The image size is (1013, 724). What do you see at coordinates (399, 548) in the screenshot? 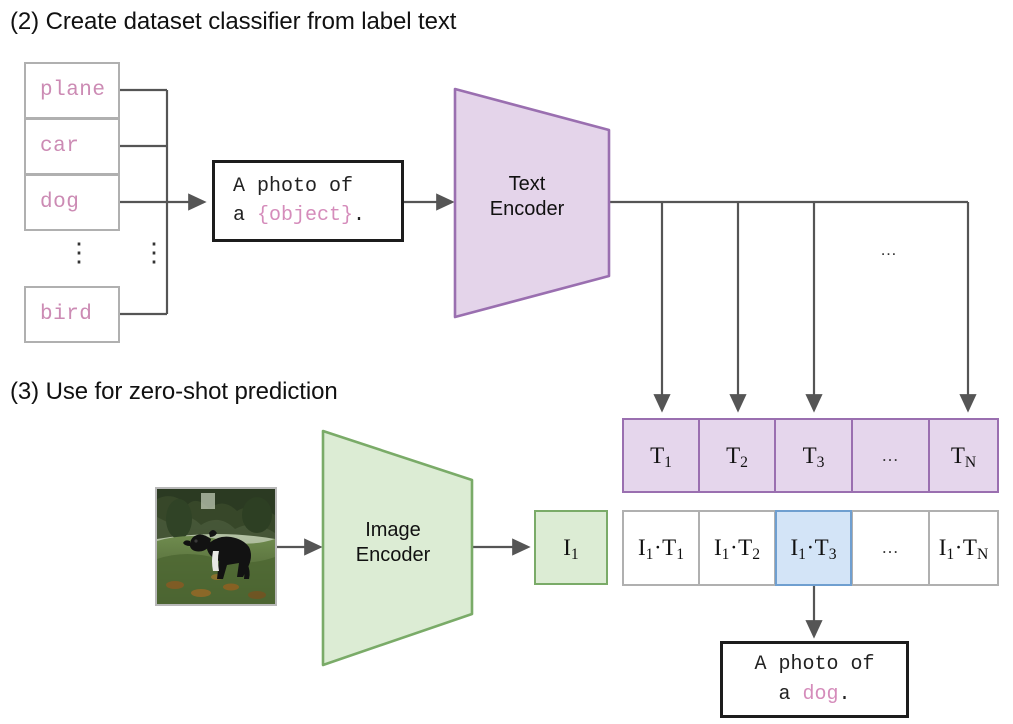
I see `image-encoder-shape` at bounding box center [399, 548].